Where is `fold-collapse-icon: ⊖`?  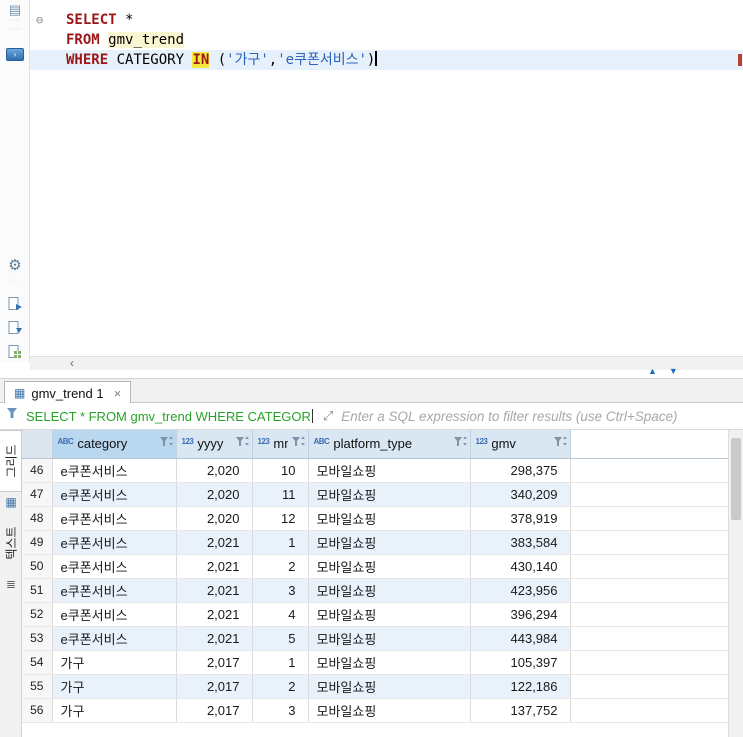 fold-collapse-icon: ⊖ is located at coordinates (39, 20).